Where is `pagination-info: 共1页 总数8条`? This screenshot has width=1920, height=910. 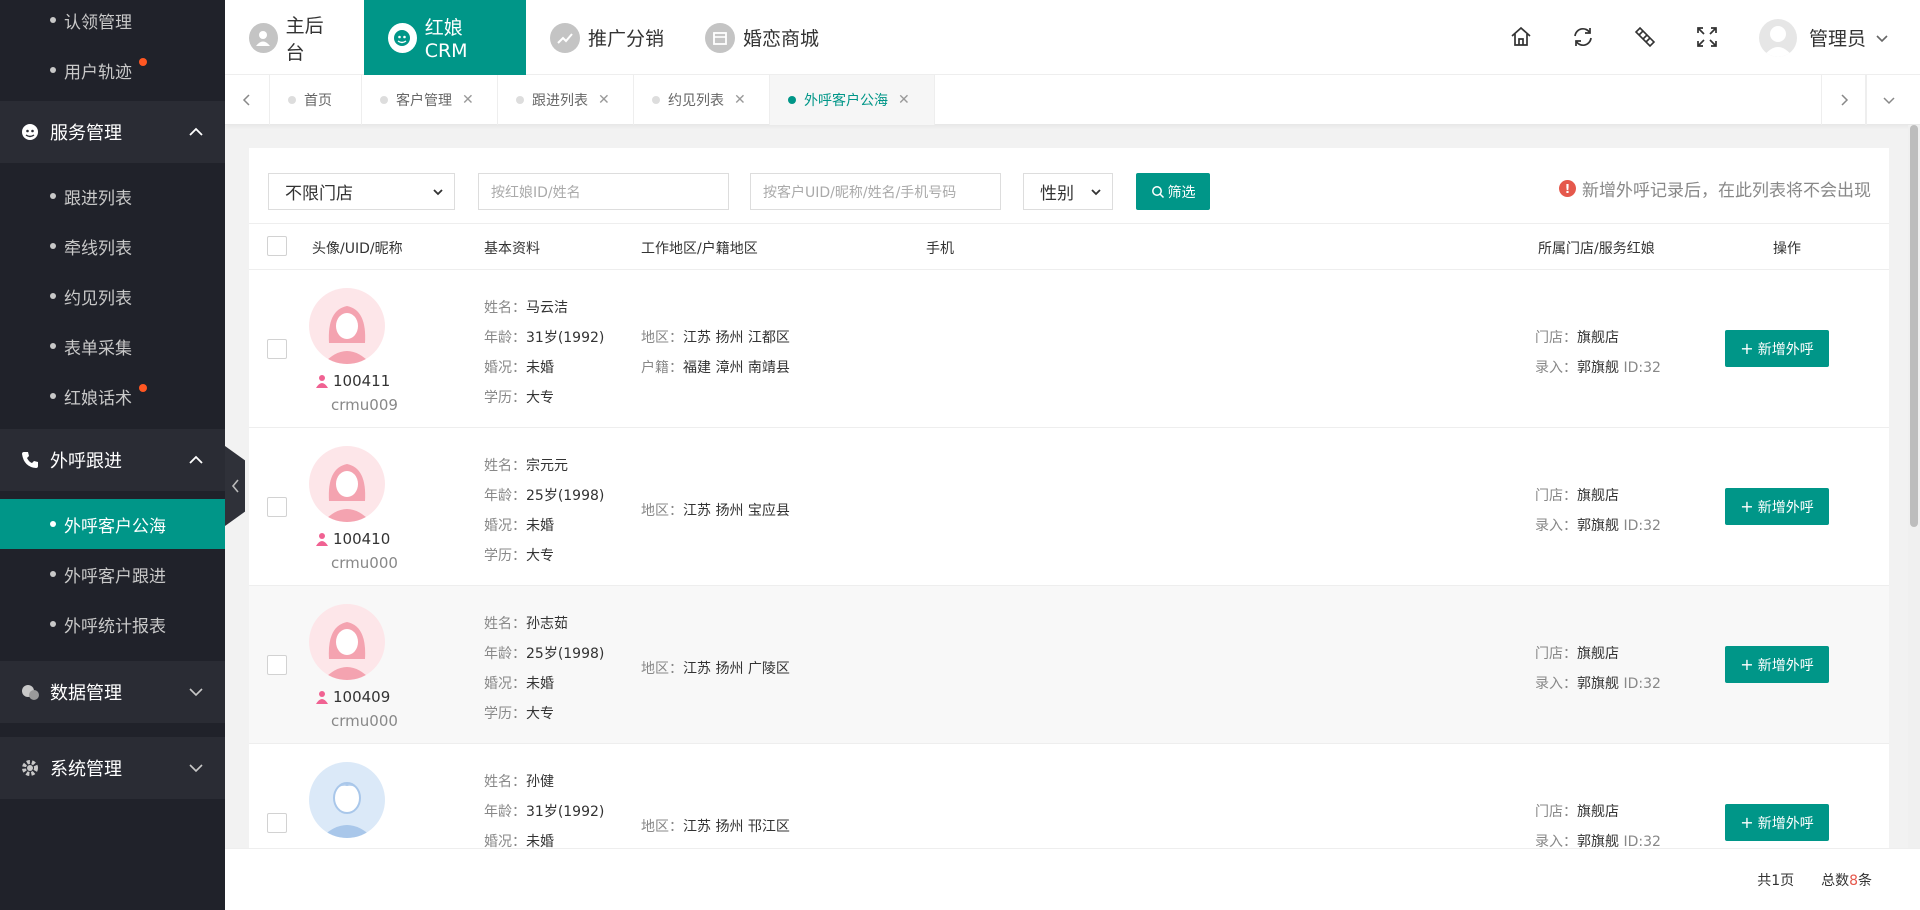 pagination-info: 共1页 总数8条 is located at coordinates (1814, 881).